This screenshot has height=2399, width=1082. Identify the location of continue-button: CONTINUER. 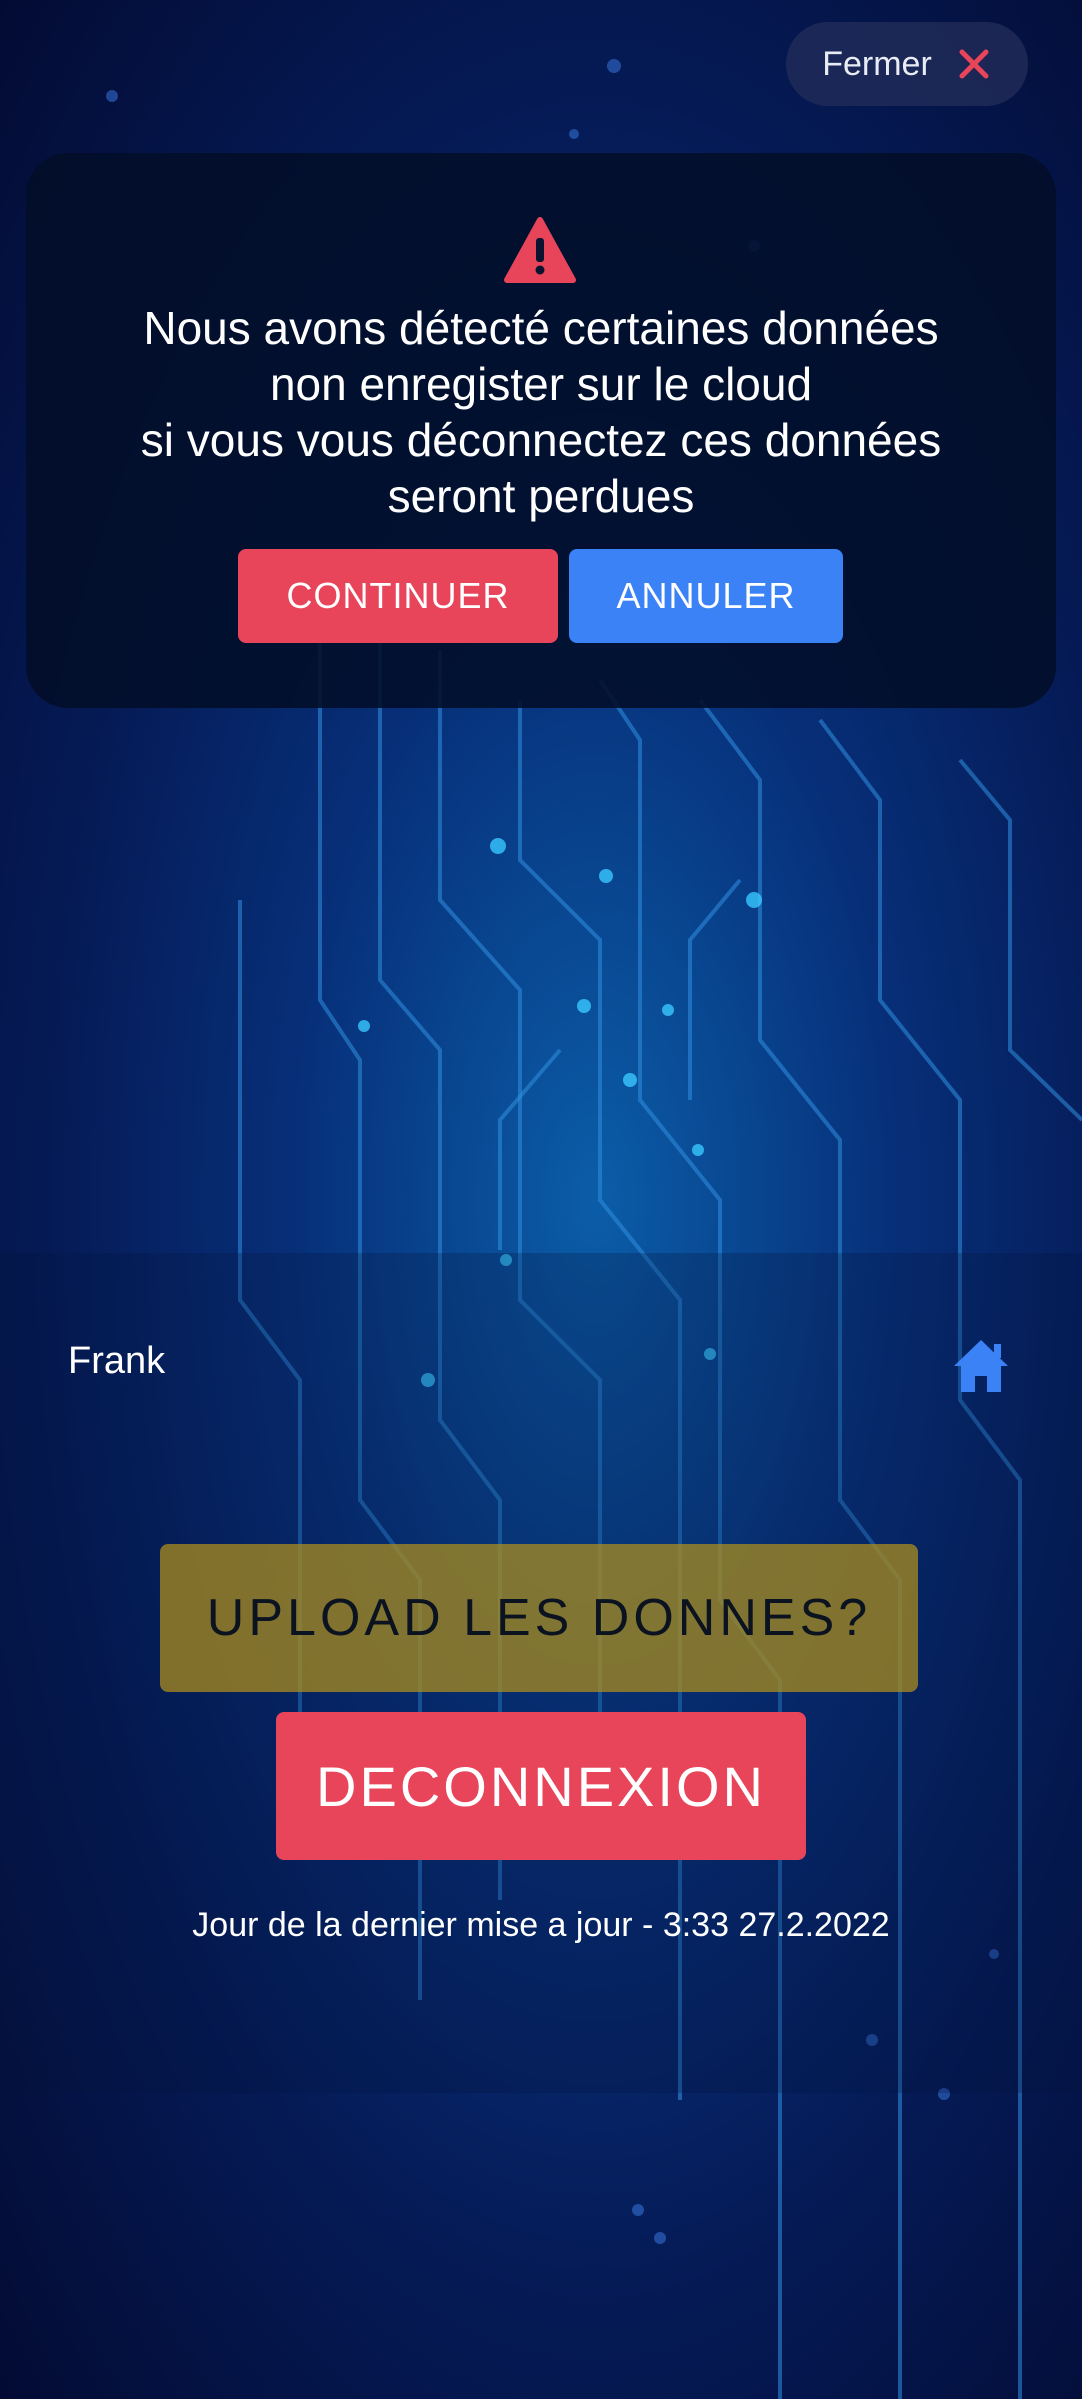
(398, 596).